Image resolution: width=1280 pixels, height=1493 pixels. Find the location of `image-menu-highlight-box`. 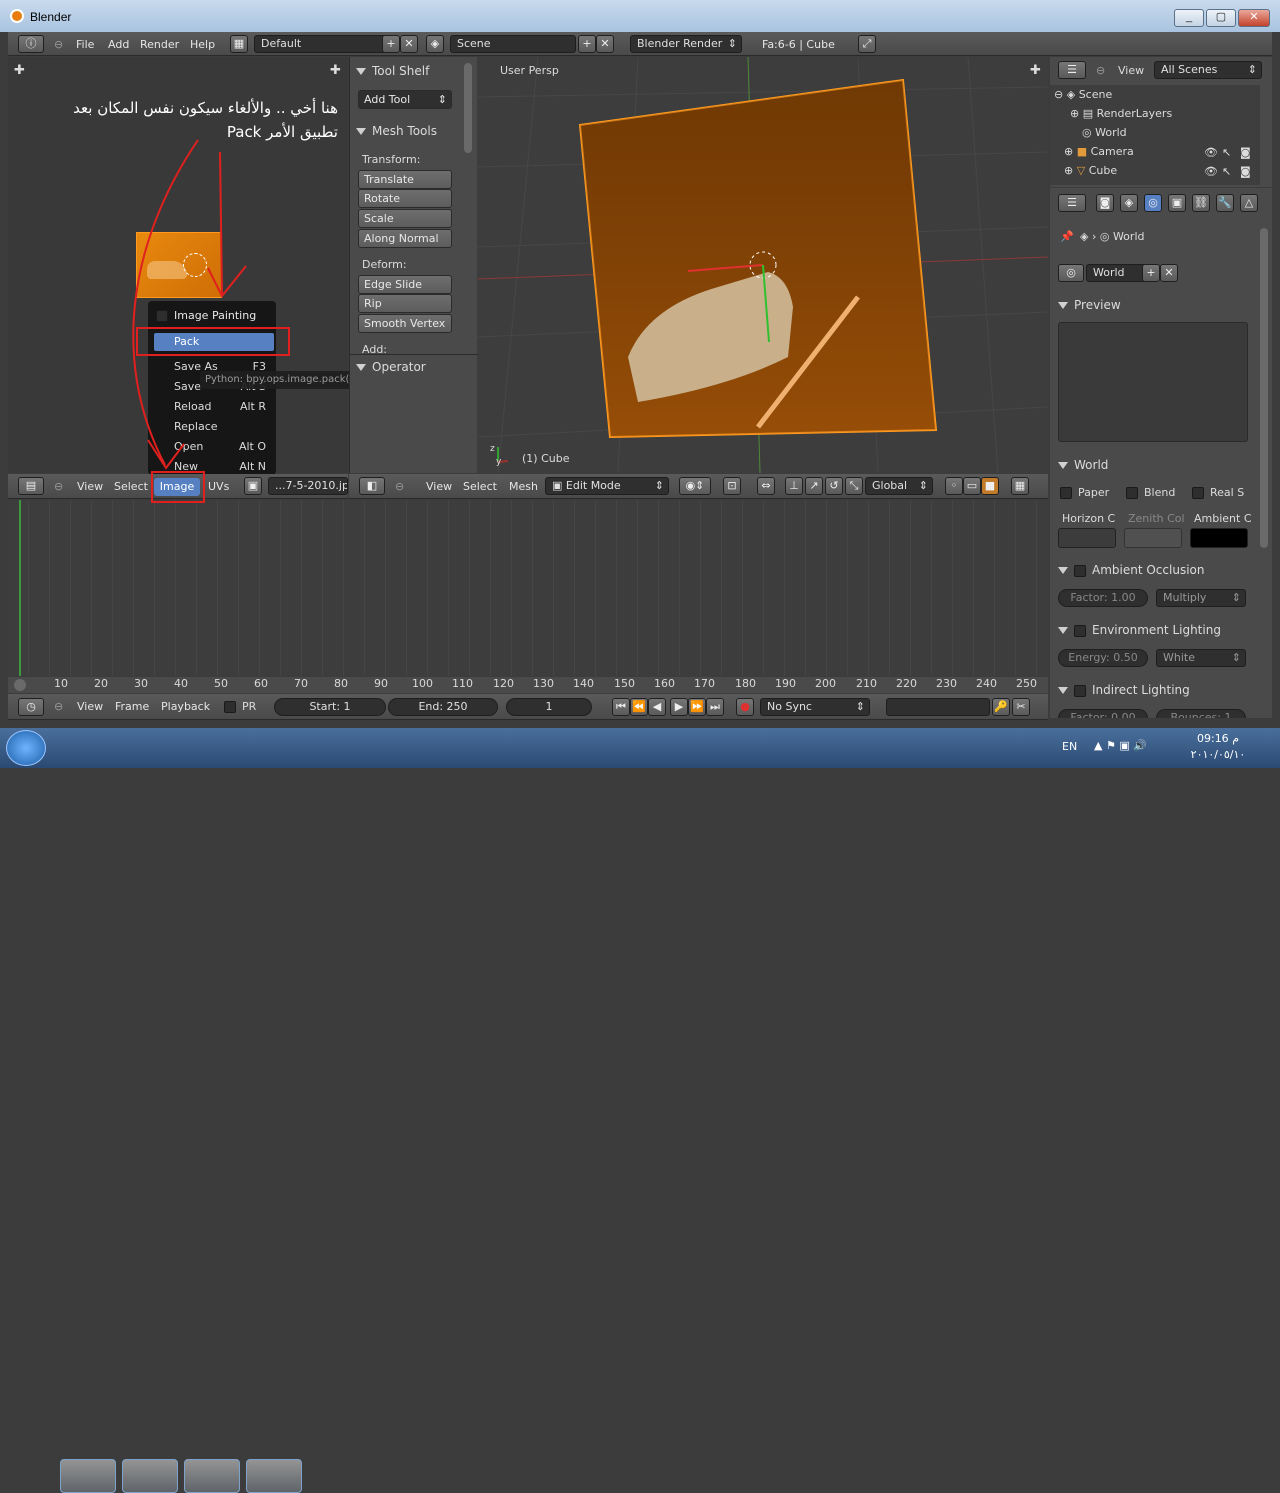

image-menu-highlight-box is located at coordinates (178, 487).